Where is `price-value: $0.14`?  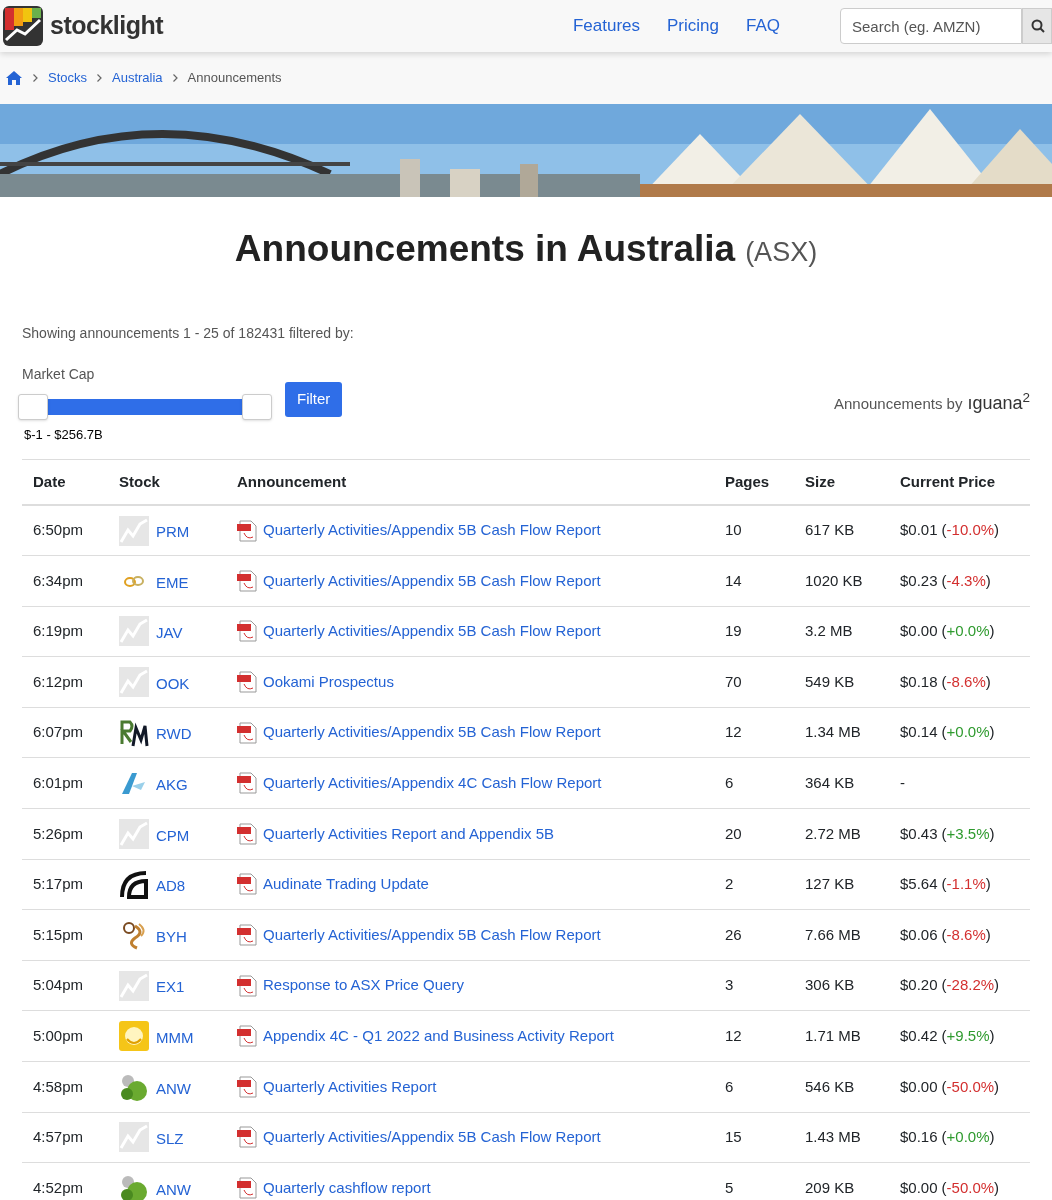
price-value: $0.14 is located at coordinates (919, 732).